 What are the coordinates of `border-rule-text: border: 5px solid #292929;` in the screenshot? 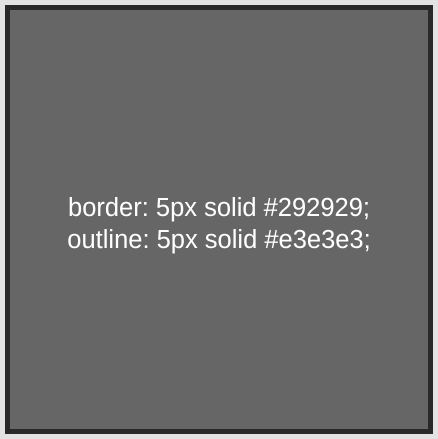 It's located at (219, 207).